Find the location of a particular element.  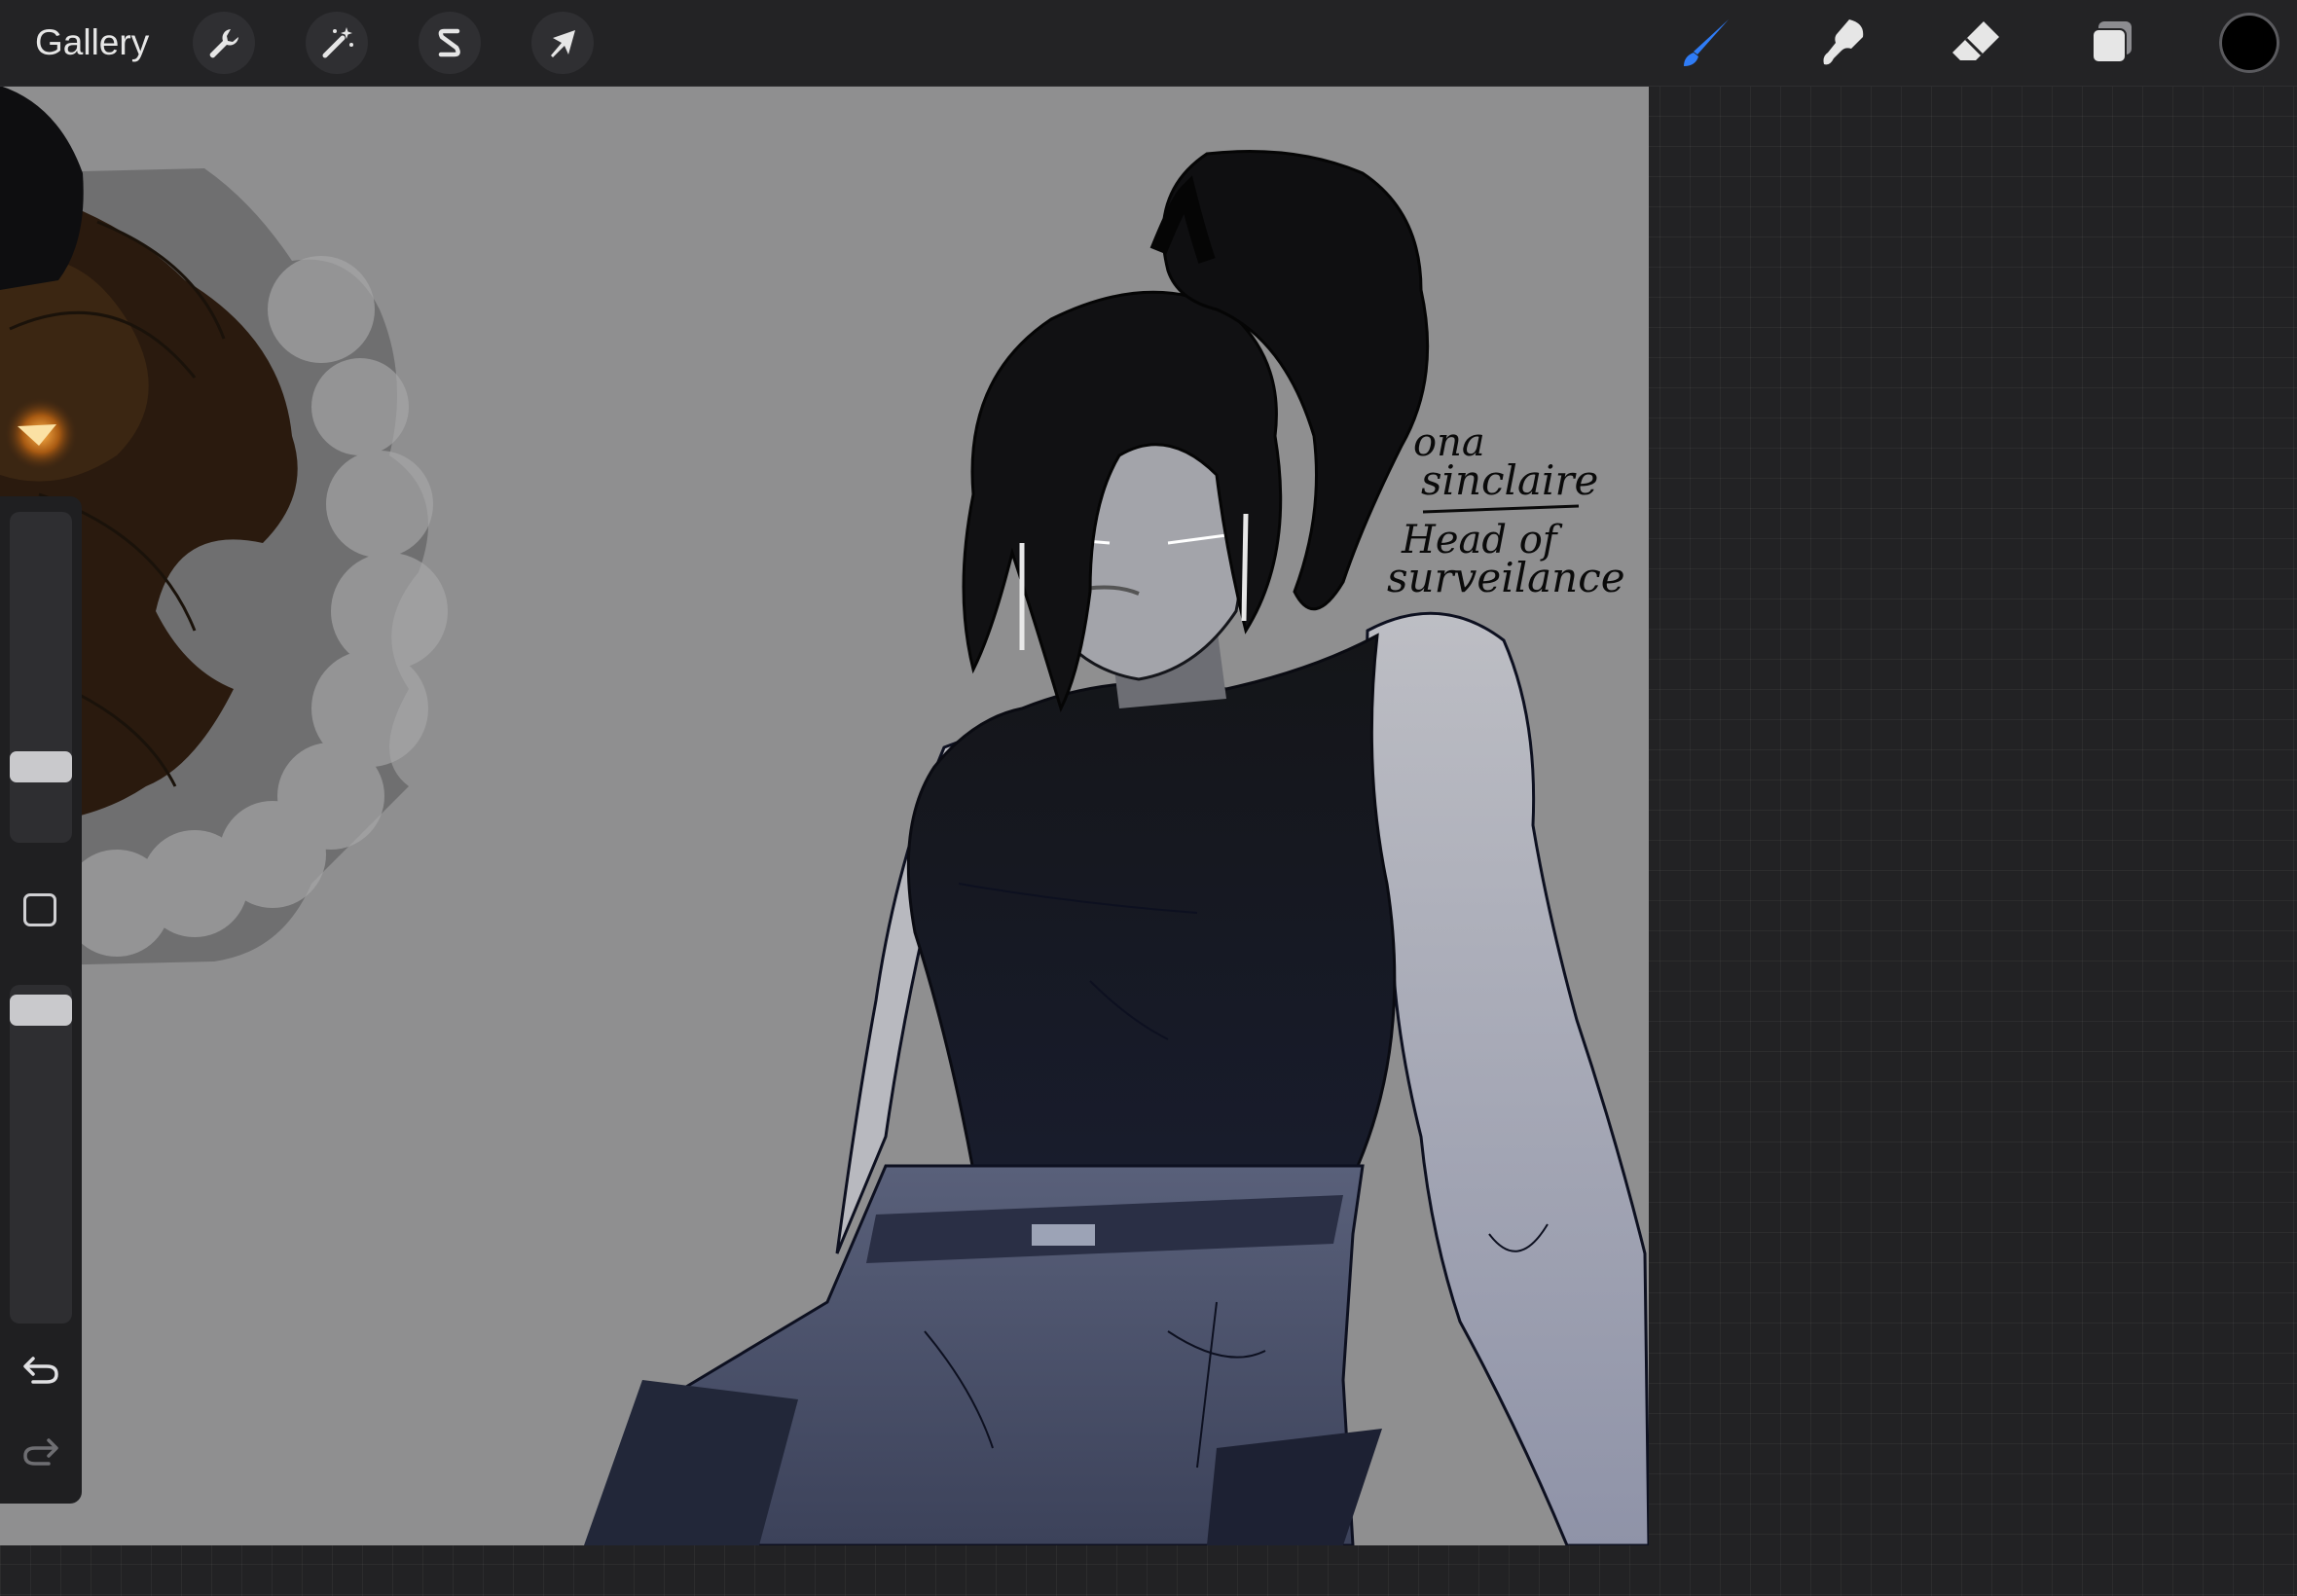

selection-s-icon is located at coordinates (449, 42).